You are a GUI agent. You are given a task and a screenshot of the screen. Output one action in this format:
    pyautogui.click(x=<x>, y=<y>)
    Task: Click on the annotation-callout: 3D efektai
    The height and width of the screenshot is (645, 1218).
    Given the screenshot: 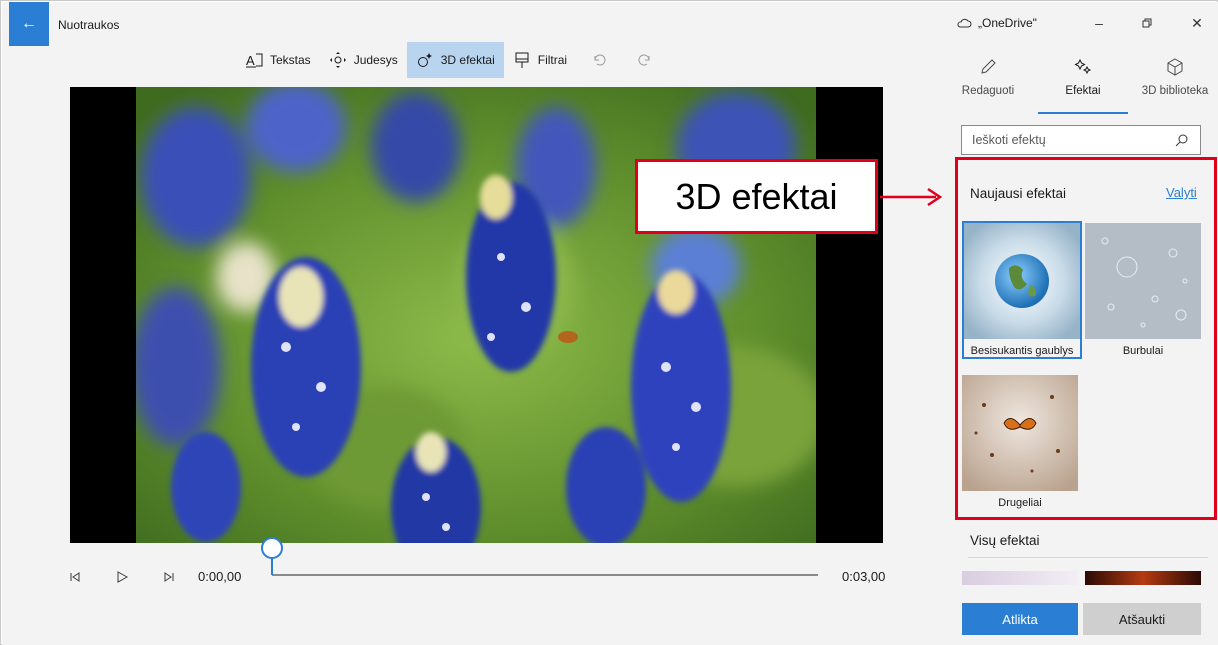 What is the action you would take?
    pyautogui.click(x=756, y=196)
    